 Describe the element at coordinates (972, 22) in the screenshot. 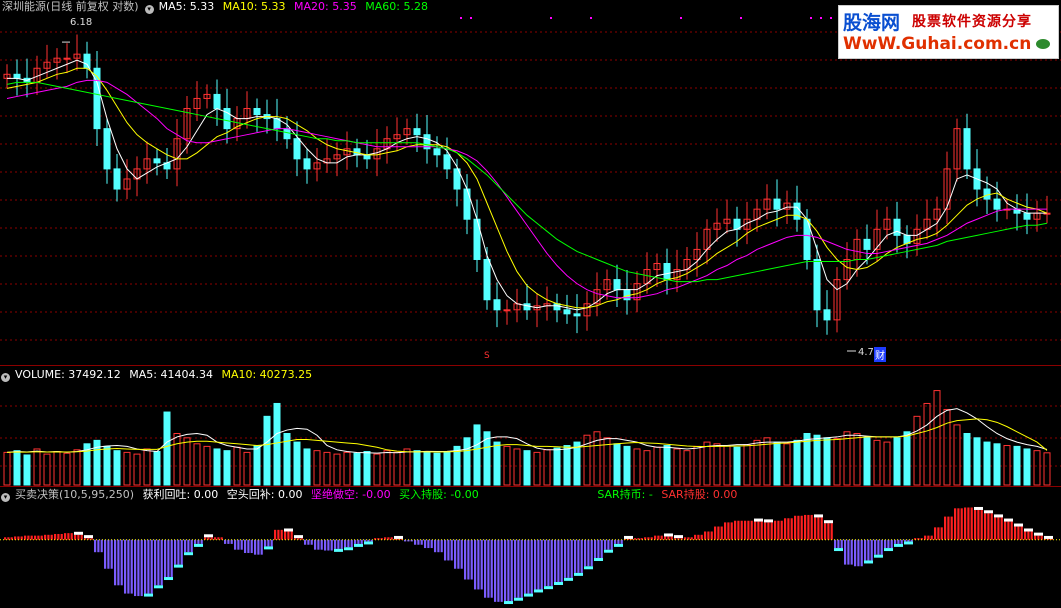

I see `logo-tagline: 股票软件资源分享` at that location.